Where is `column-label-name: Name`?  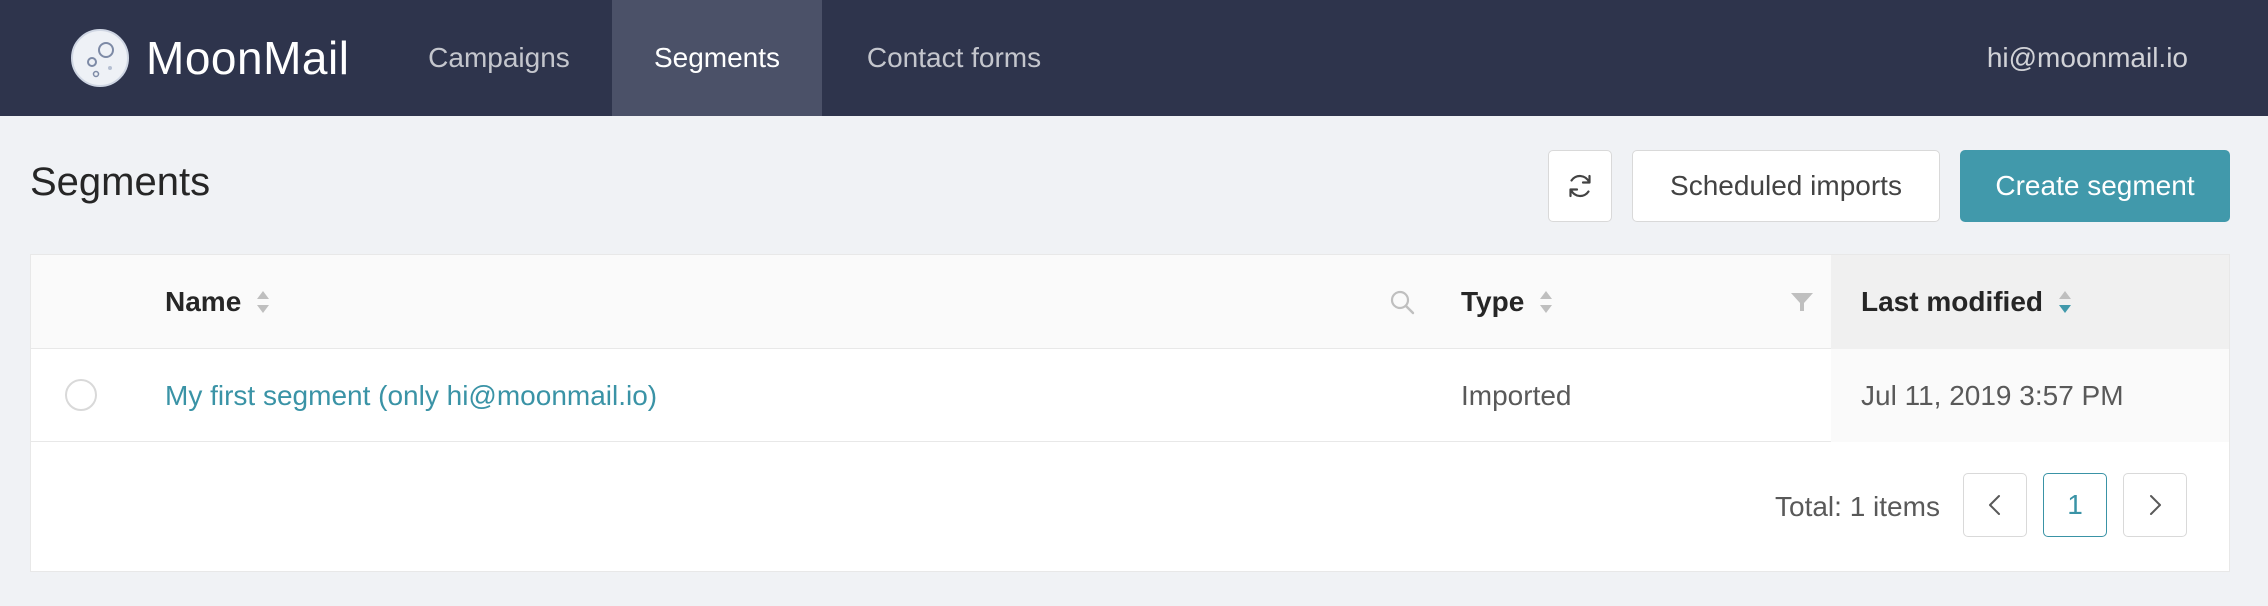 column-label-name: Name is located at coordinates (203, 301).